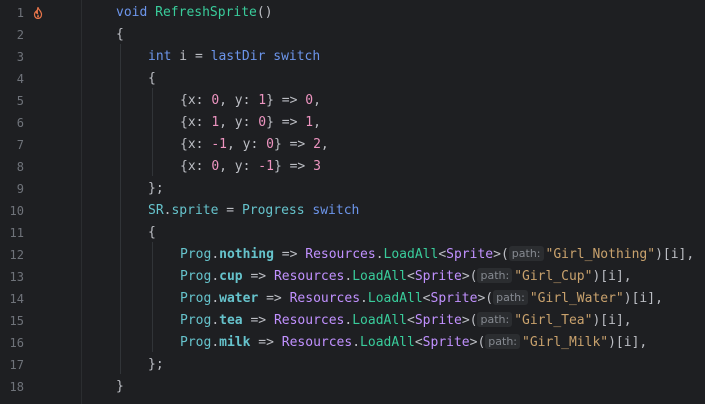  Describe the element at coordinates (16, 321) in the screenshot. I see `line-number: 15` at that location.